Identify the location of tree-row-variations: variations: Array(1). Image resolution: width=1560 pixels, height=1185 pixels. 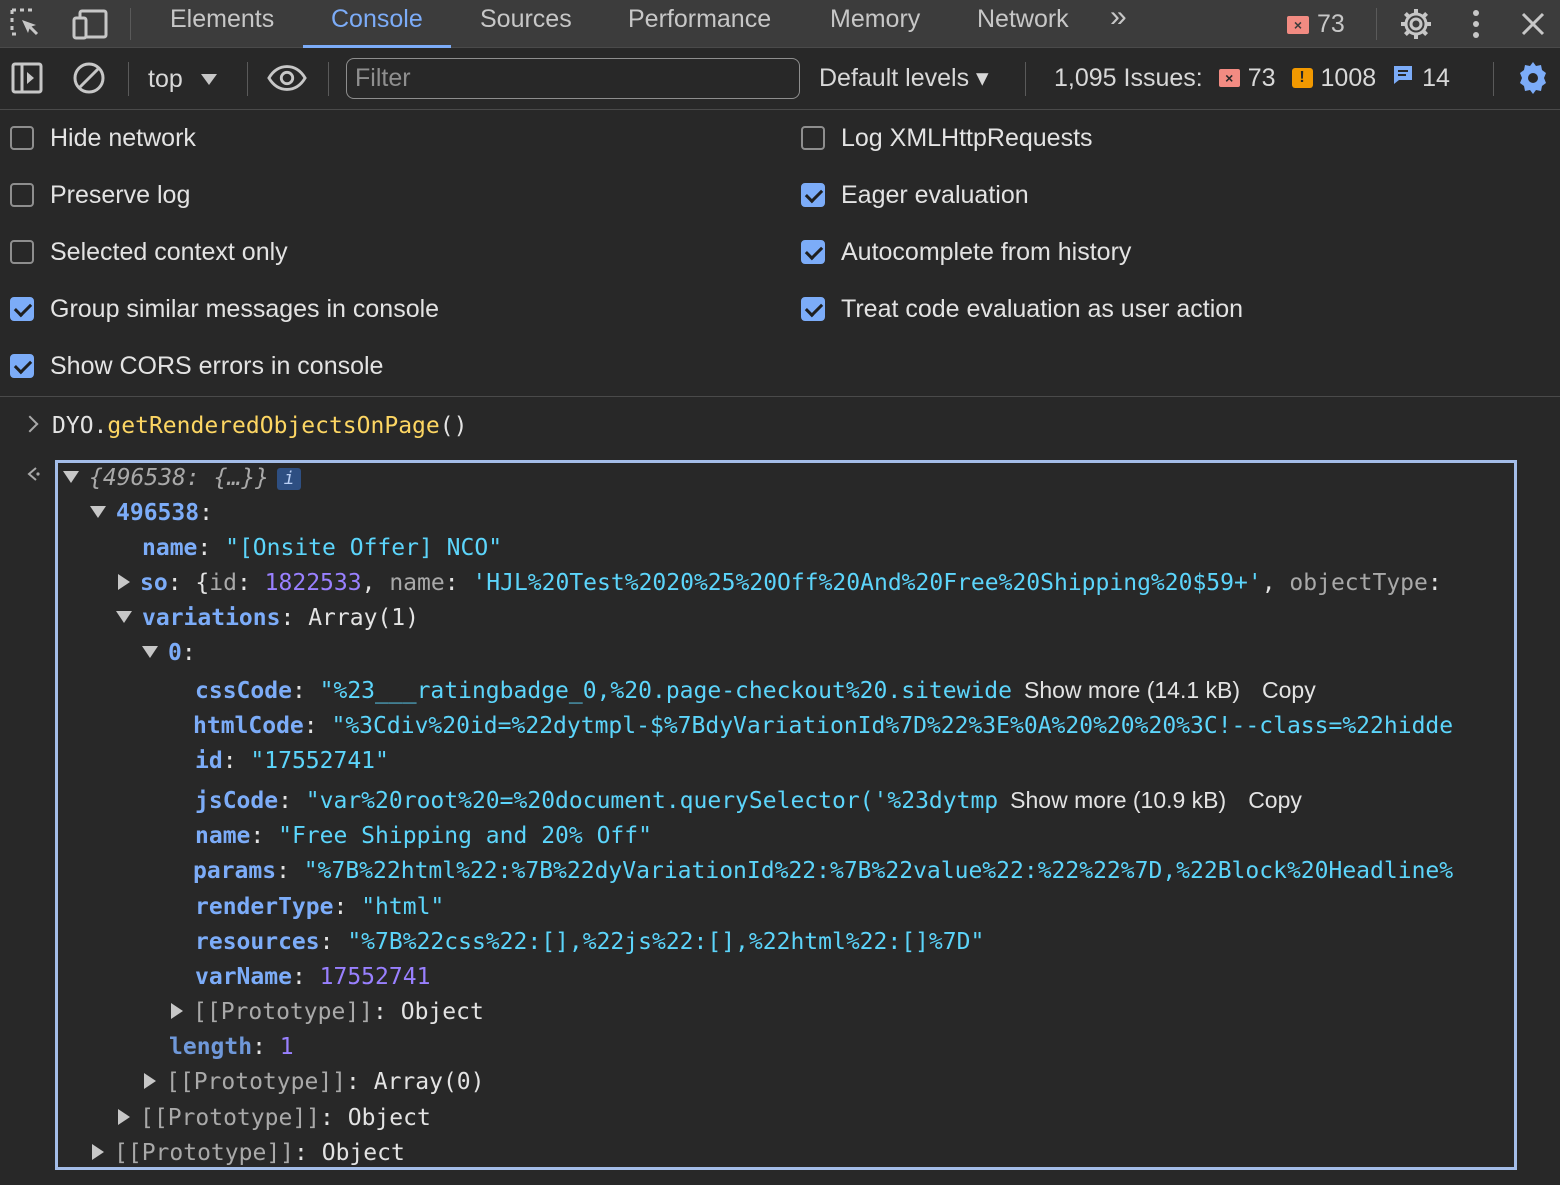
(267, 620).